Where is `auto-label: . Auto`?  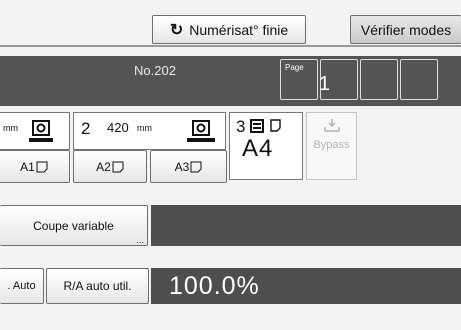 auto-label: . Auto is located at coordinates (21, 286).